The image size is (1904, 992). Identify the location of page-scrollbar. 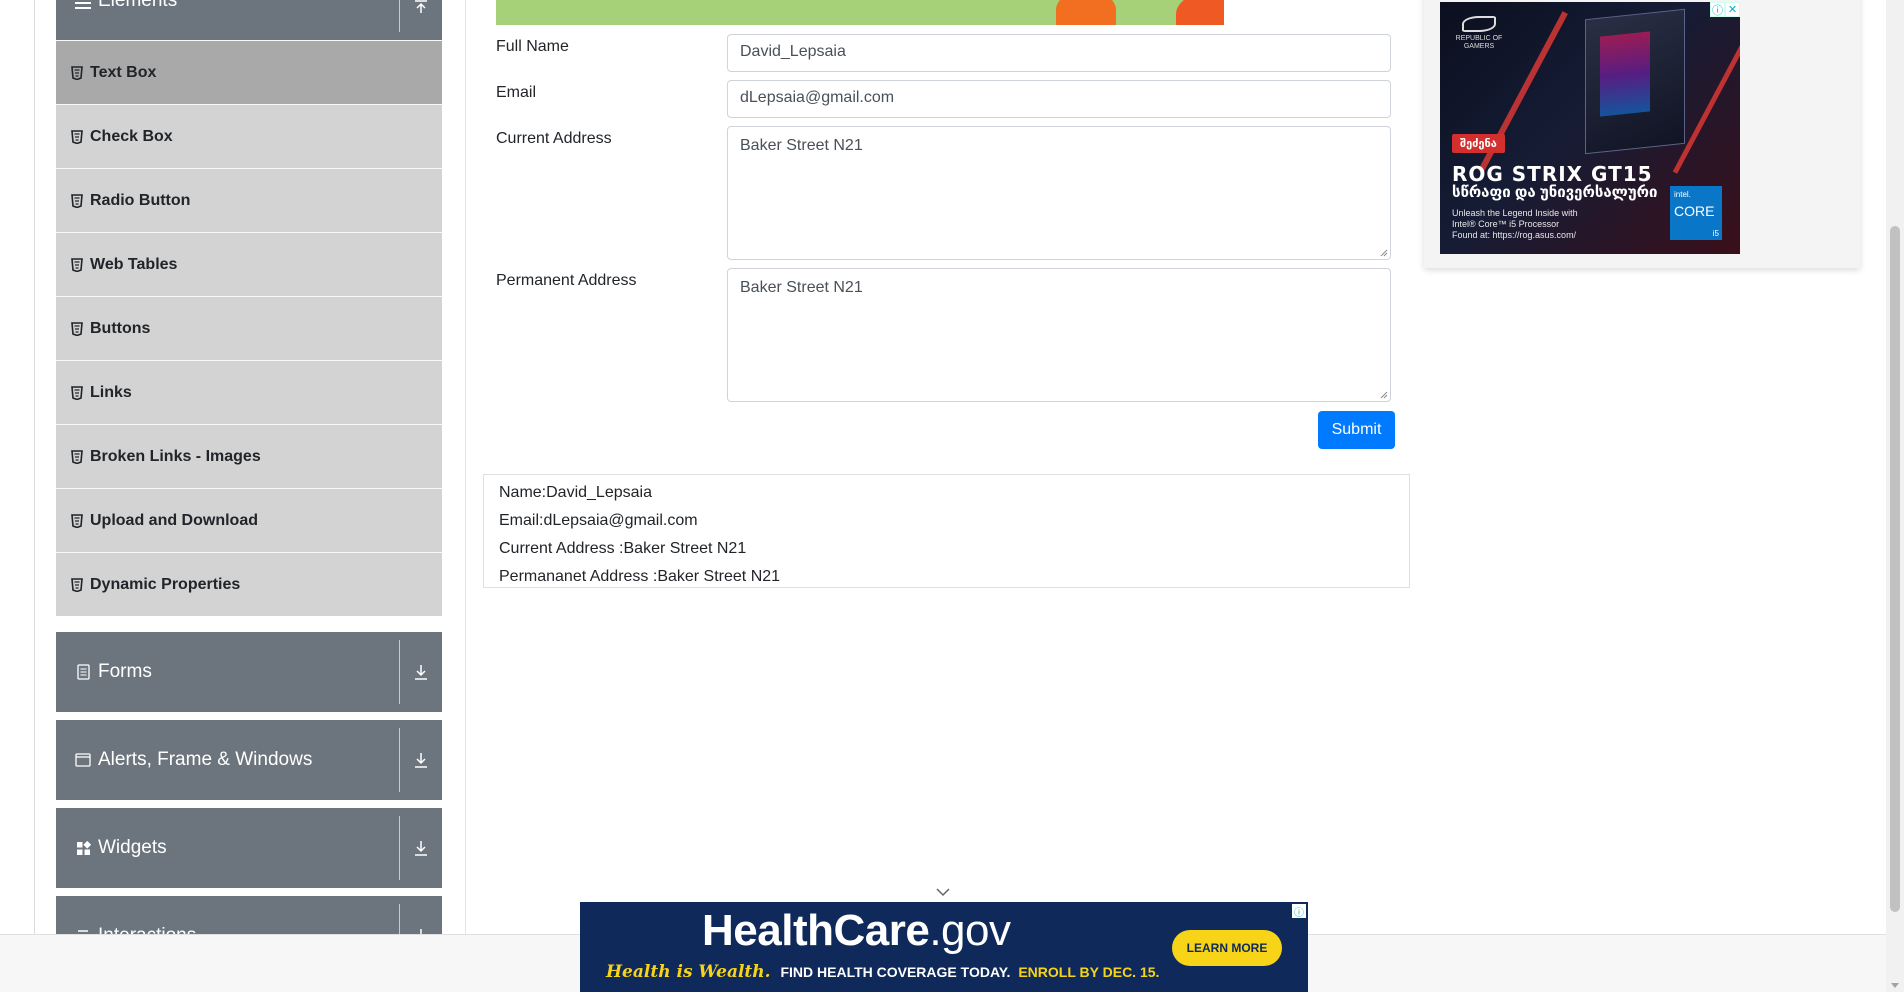
(1895, 496).